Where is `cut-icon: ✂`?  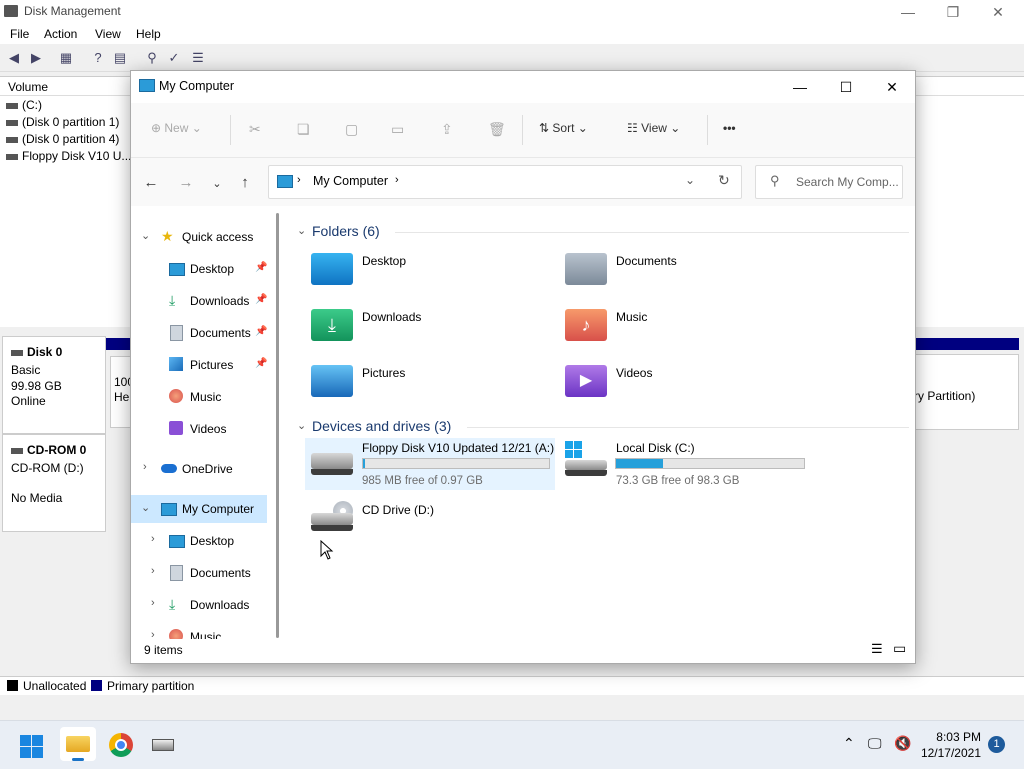 cut-icon: ✂ is located at coordinates (255, 129).